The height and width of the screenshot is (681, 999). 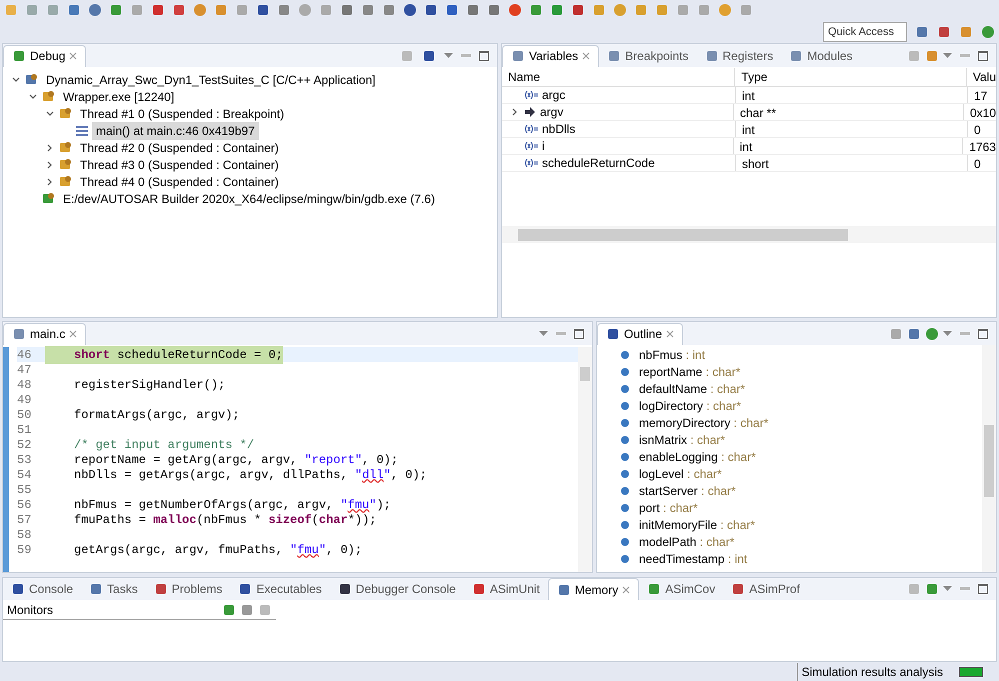 What do you see at coordinates (697, 525) in the screenshot?
I see `outline-item: initMemoryFile : char*` at bounding box center [697, 525].